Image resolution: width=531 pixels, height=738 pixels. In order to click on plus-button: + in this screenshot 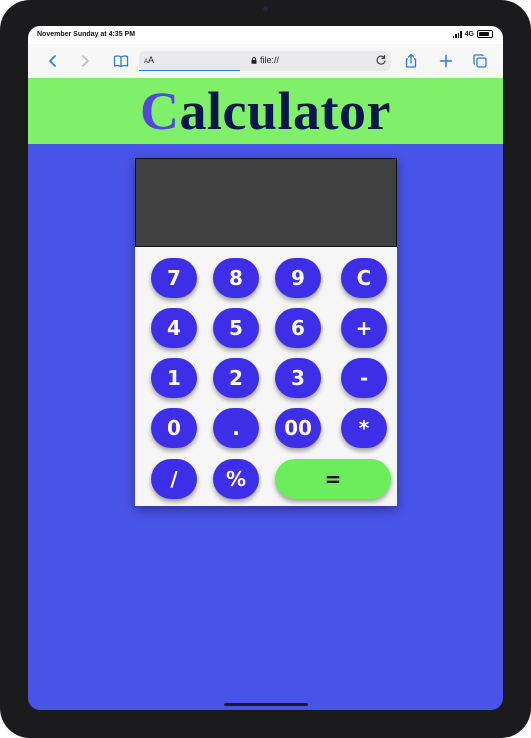, I will do `click(364, 328)`.